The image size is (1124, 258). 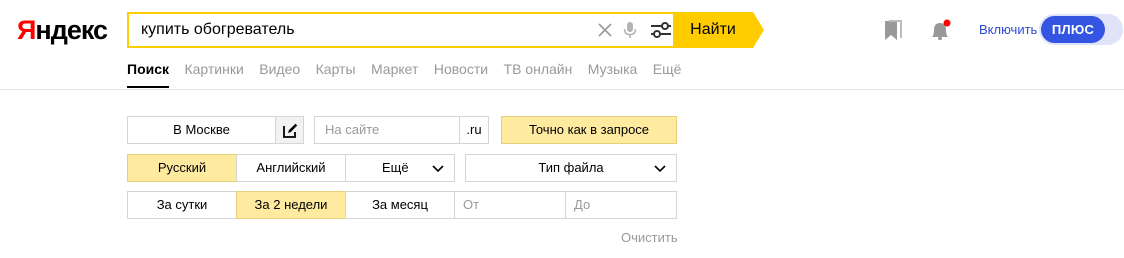 What do you see at coordinates (201, 130) in the screenshot?
I see `region-button: В Москве` at bounding box center [201, 130].